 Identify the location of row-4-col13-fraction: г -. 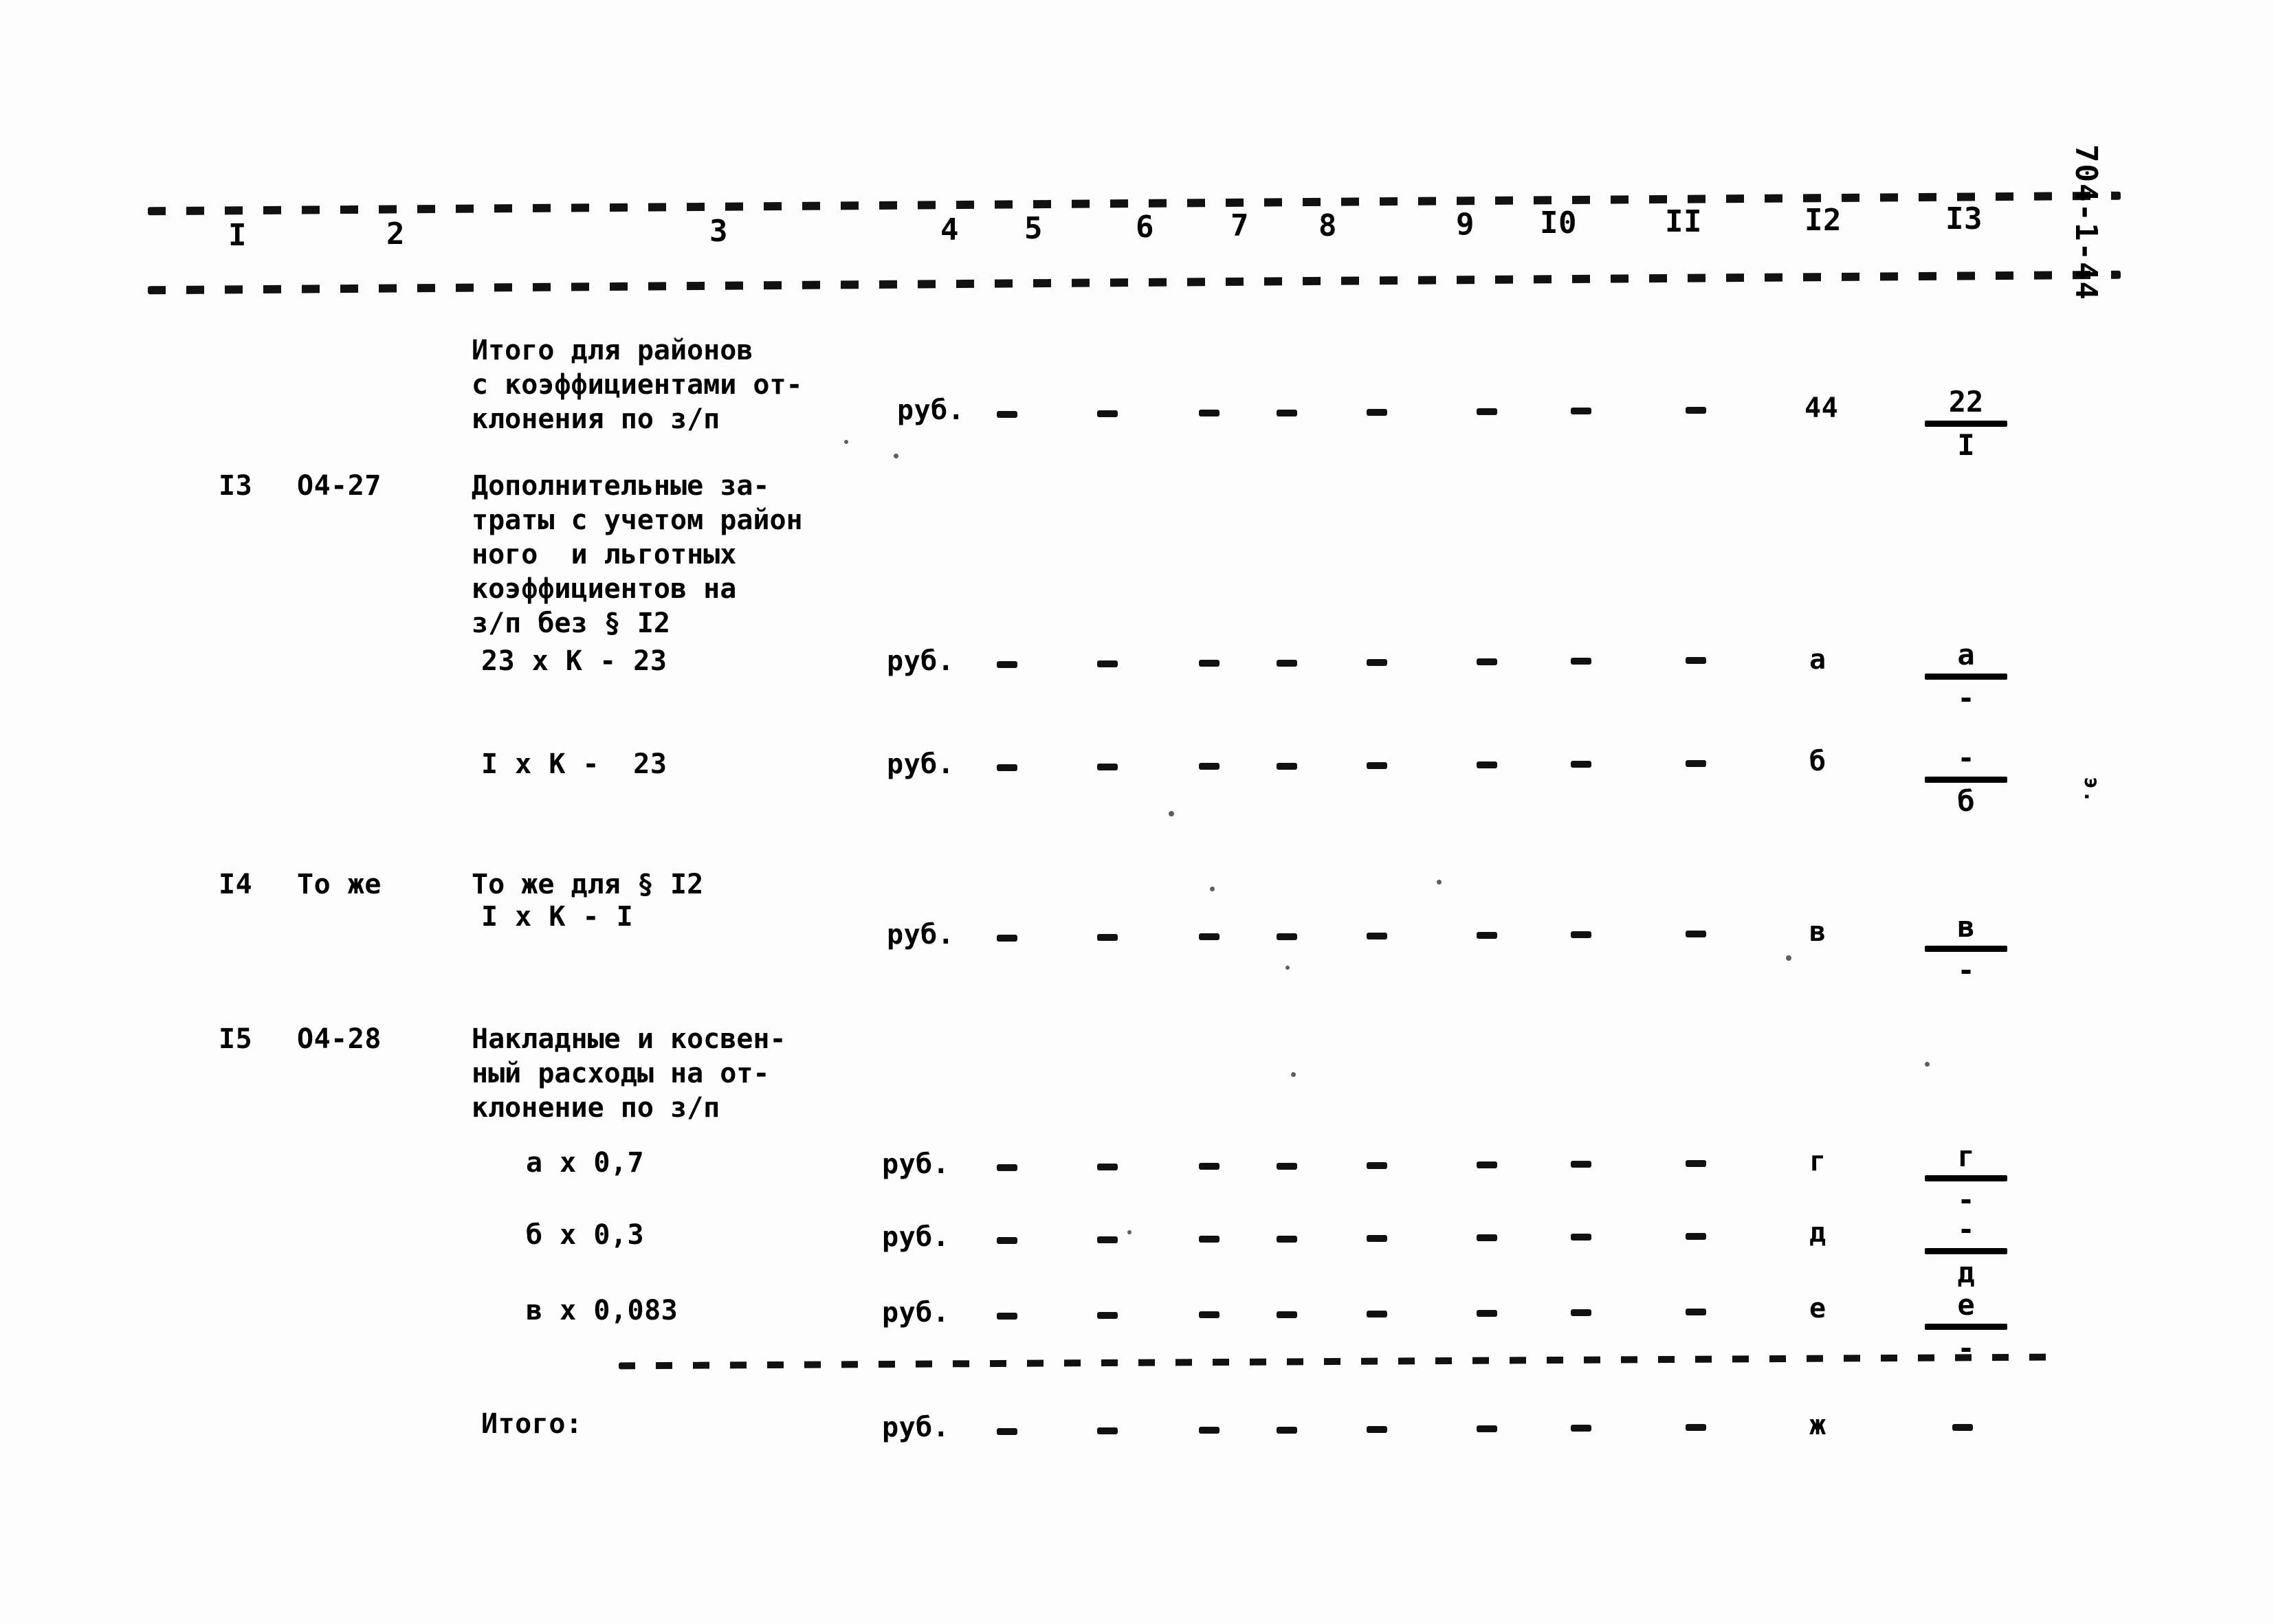
(1966, 1178).